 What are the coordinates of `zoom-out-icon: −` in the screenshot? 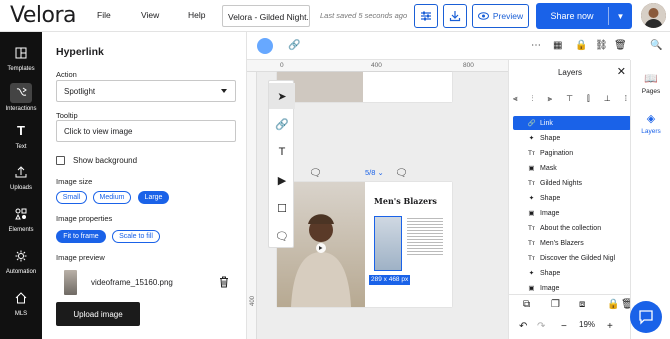 It's located at (564, 326).